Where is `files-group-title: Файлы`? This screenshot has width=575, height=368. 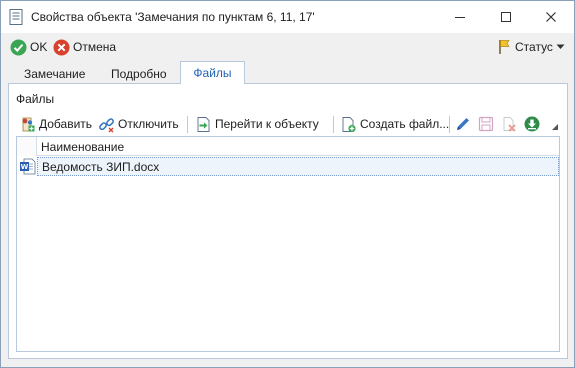 files-group-title: Файлы is located at coordinates (35, 99).